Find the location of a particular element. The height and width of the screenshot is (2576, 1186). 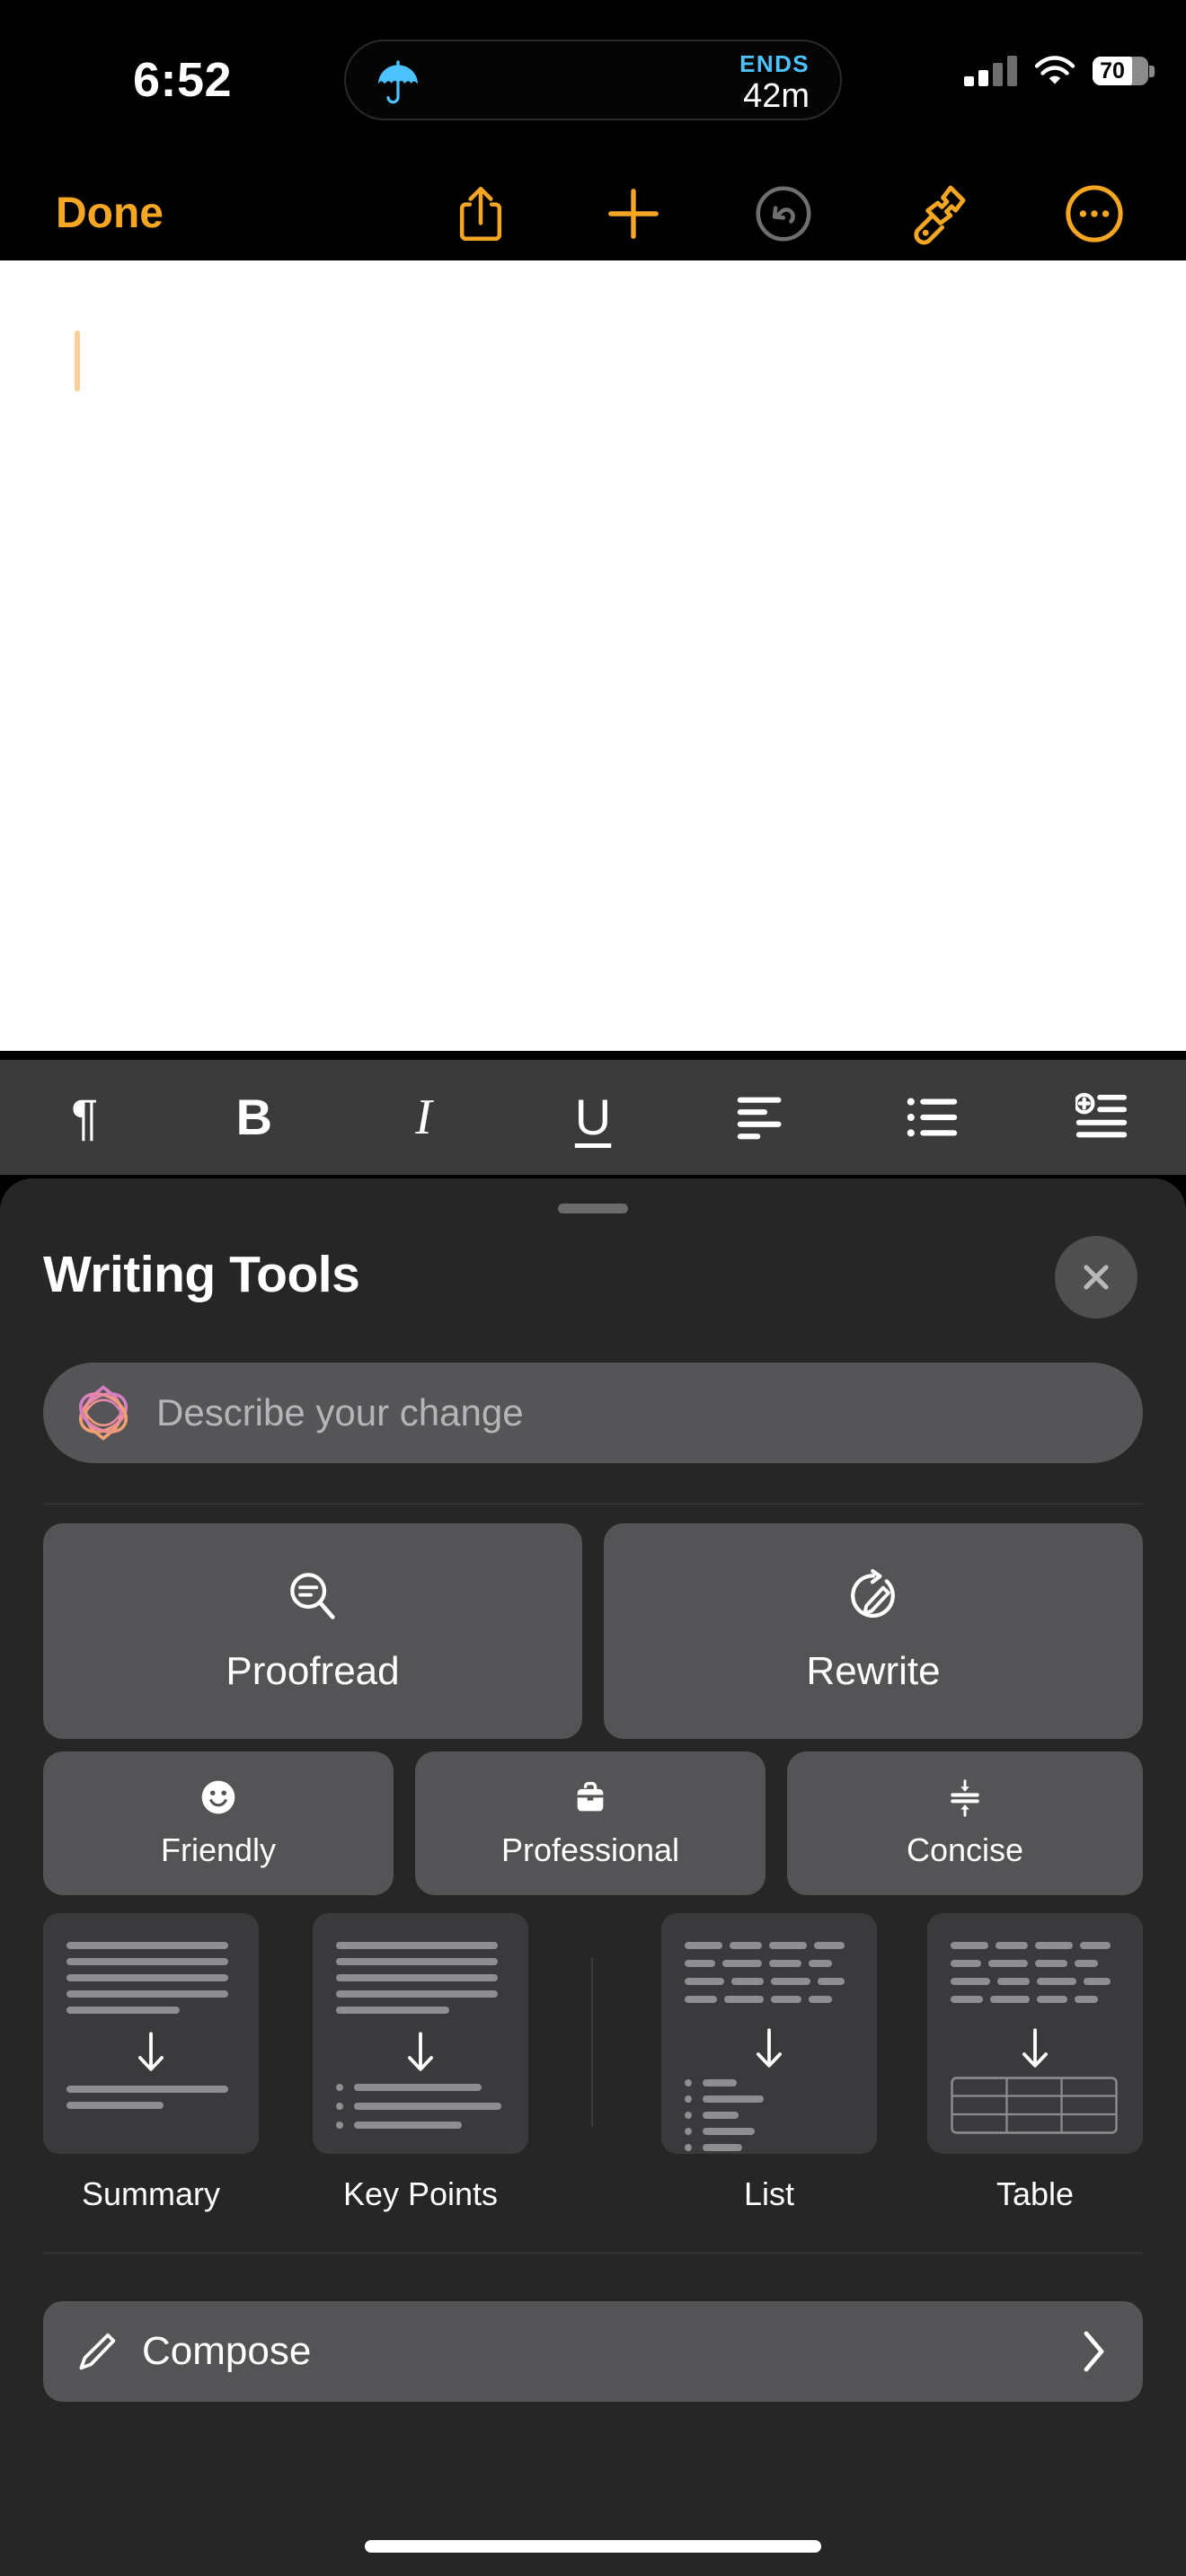

proofread-label: Proofread is located at coordinates (313, 1671).